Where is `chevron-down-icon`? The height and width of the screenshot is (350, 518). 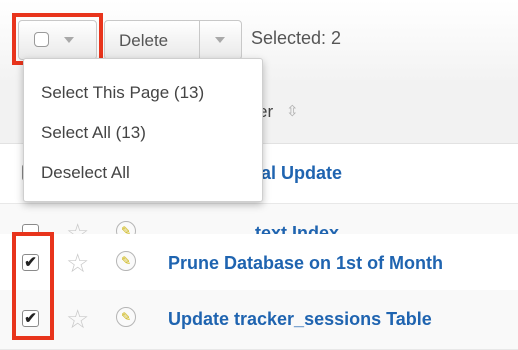 chevron-down-icon is located at coordinates (69, 40).